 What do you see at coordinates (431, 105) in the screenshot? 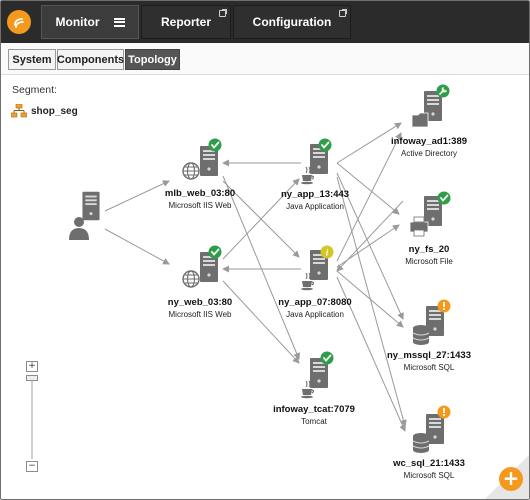
I see `node-infoway-ad1` at bounding box center [431, 105].